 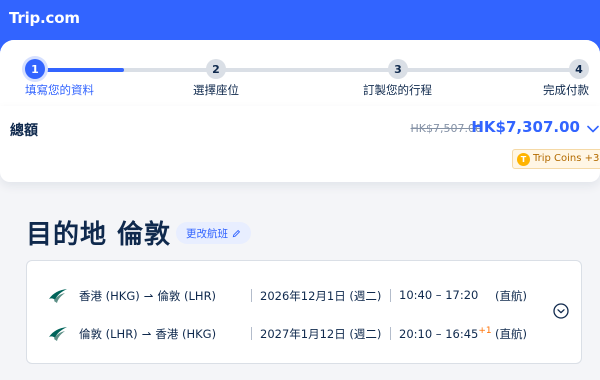 What do you see at coordinates (321, 334) in the screenshot?
I see `return-date: 2027年1月12日 (週二)` at bounding box center [321, 334].